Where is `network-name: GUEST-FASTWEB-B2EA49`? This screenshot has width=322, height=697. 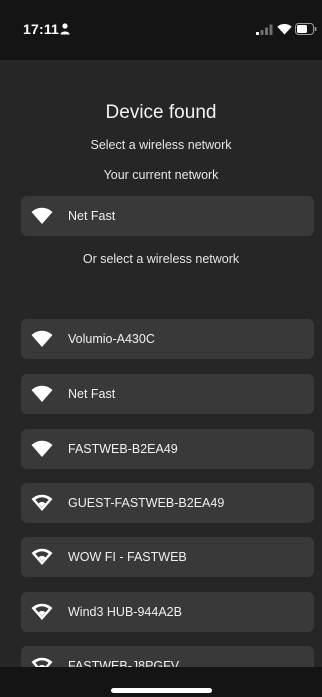
network-name: GUEST-FASTWEB-B2EA49 is located at coordinates (146, 503).